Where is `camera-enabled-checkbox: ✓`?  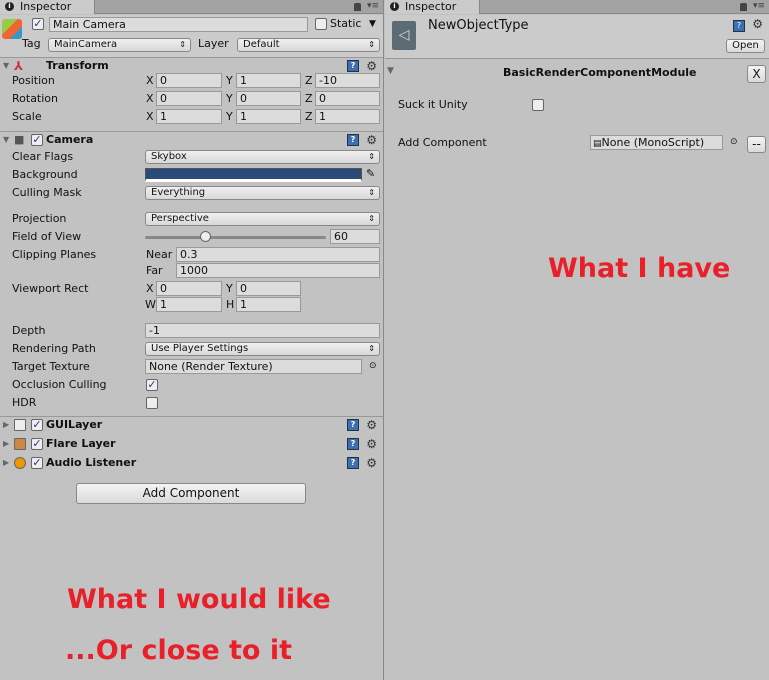 camera-enabled-checkbox: ✓ is located at coordinates (37, 140).